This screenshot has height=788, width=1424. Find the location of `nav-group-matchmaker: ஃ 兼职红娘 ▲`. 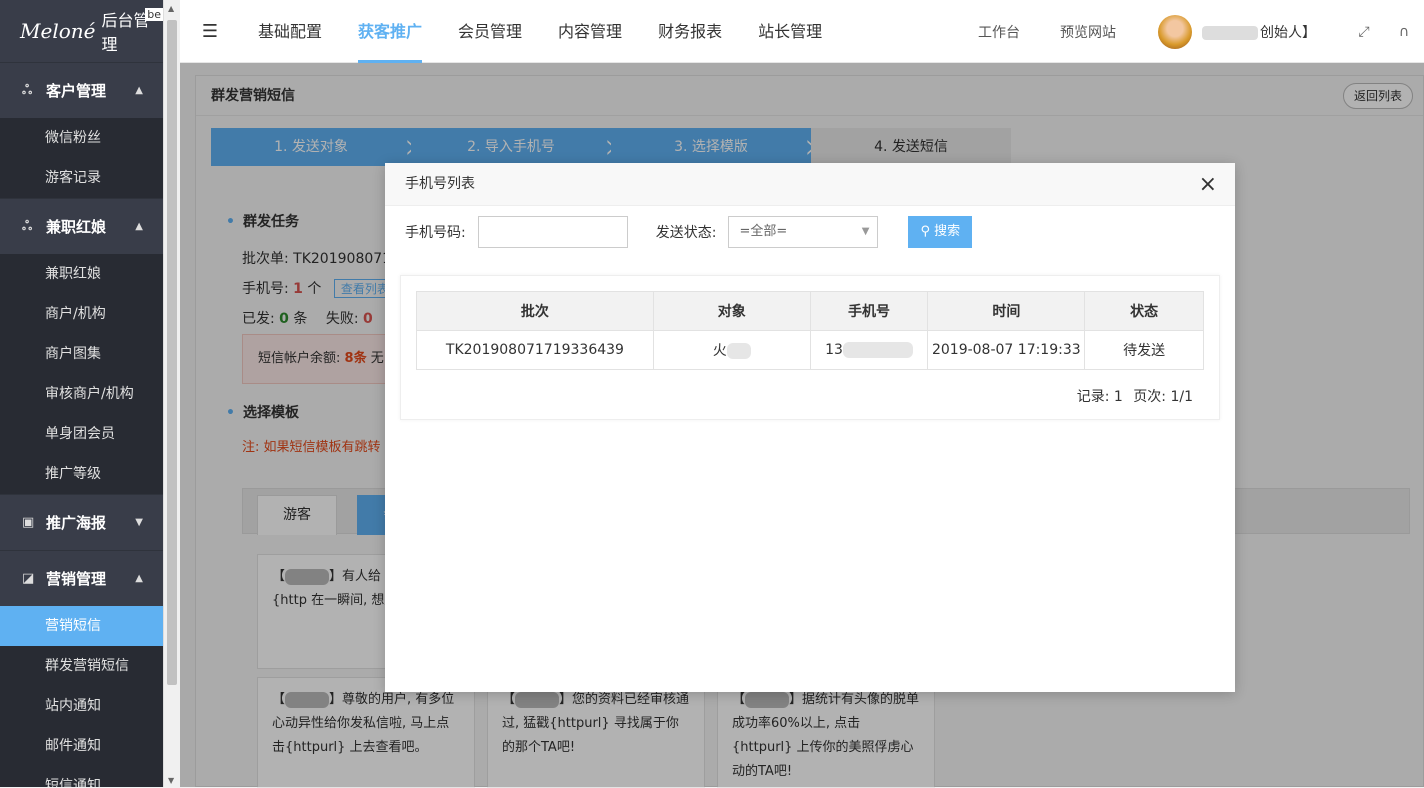

nav-group-matchmaker: ஃ 兼职红娘 ▲ is located at coordinates (81, 226).